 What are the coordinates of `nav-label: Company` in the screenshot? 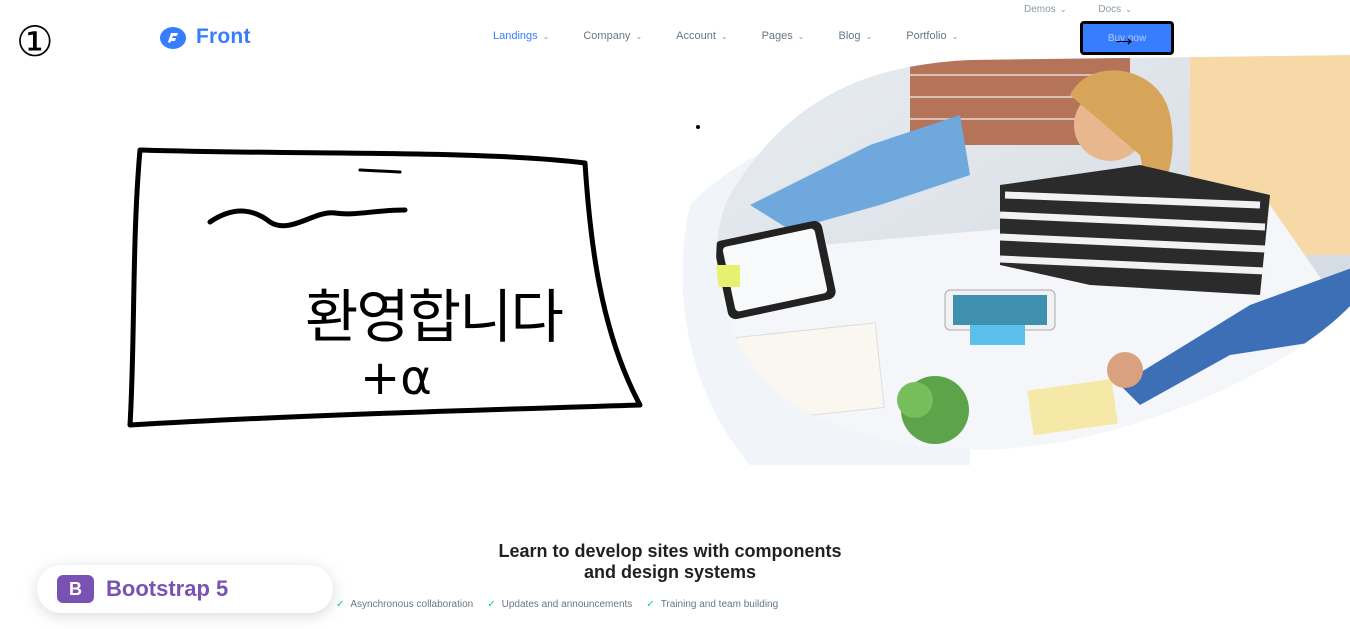 It's located at (607, 36).